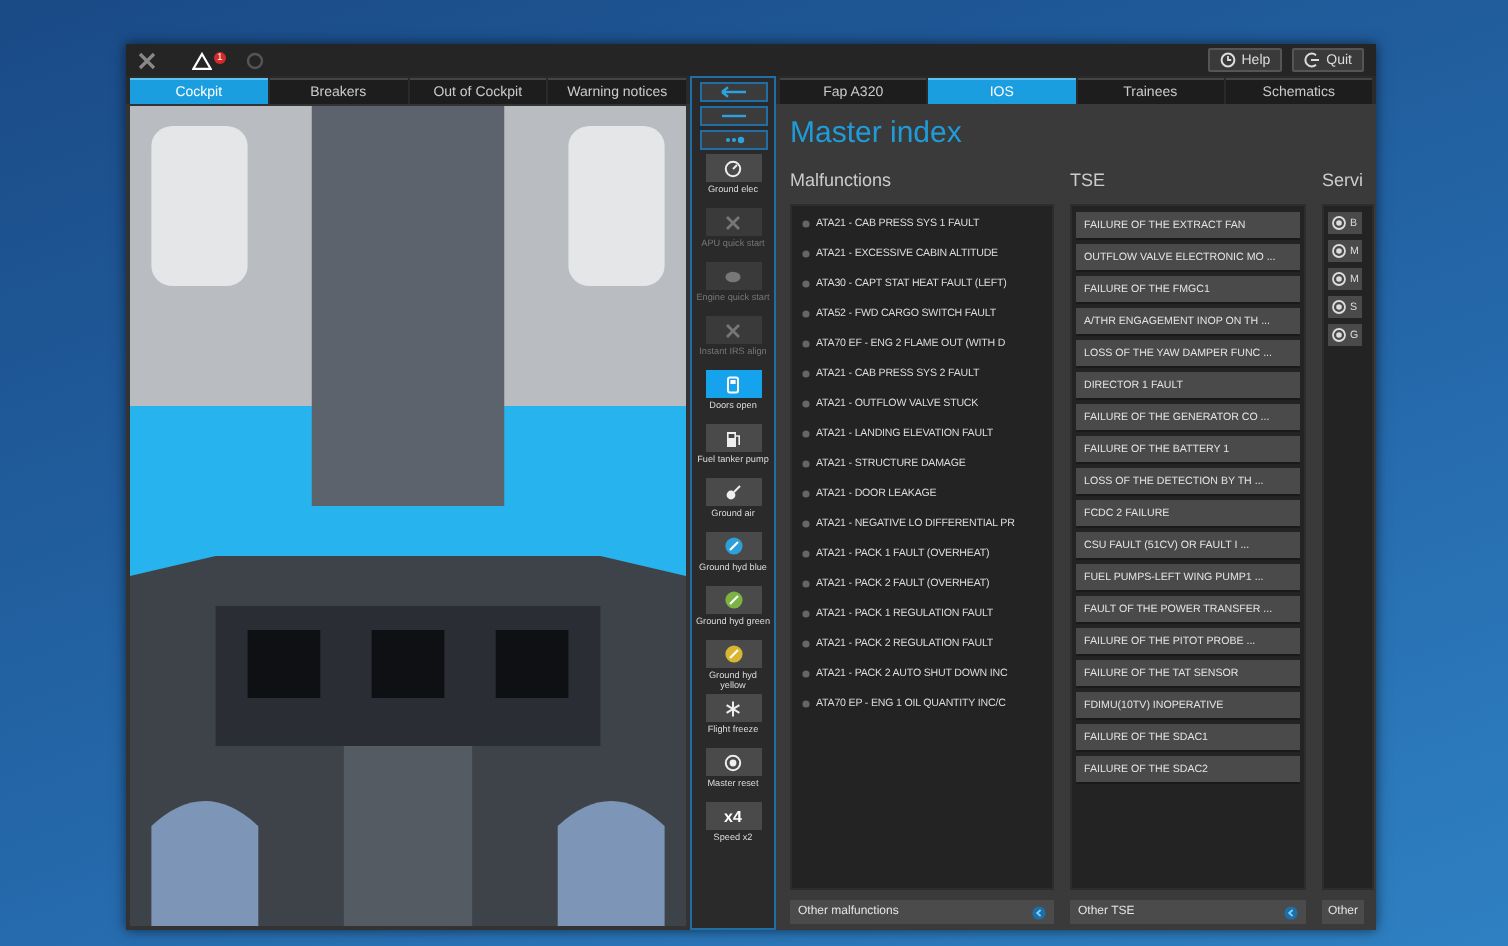 The image size is (1508, 946). What do you see at coordinates (876, 133) in the screenshot?
I see `page-title: Master index` at bounding box center [876, 133].